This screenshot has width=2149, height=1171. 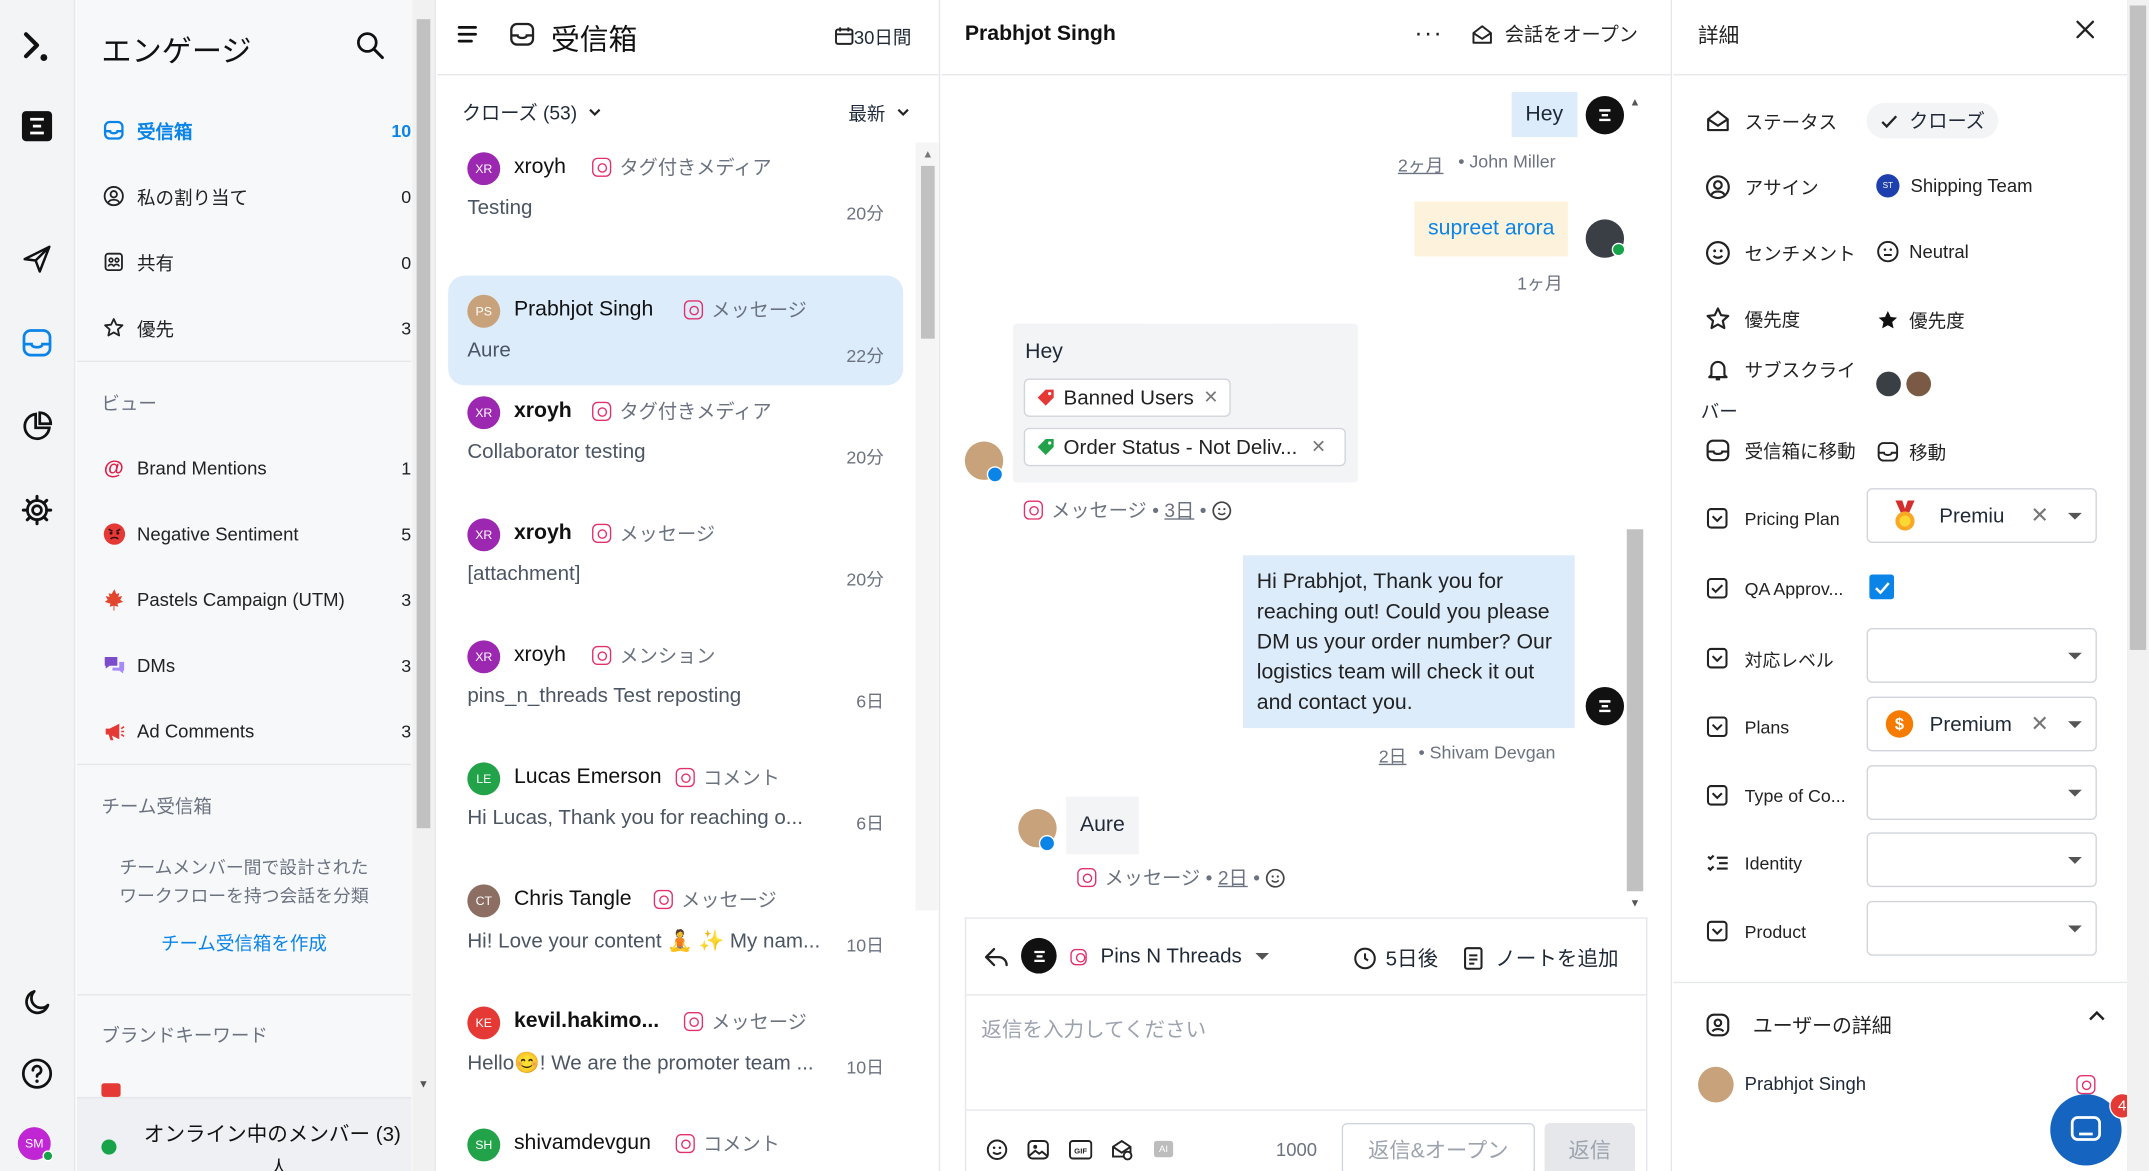 I want to click on tag-order-status: Order Status - Not Deliv... ✕, so click(x=1184, y=447).